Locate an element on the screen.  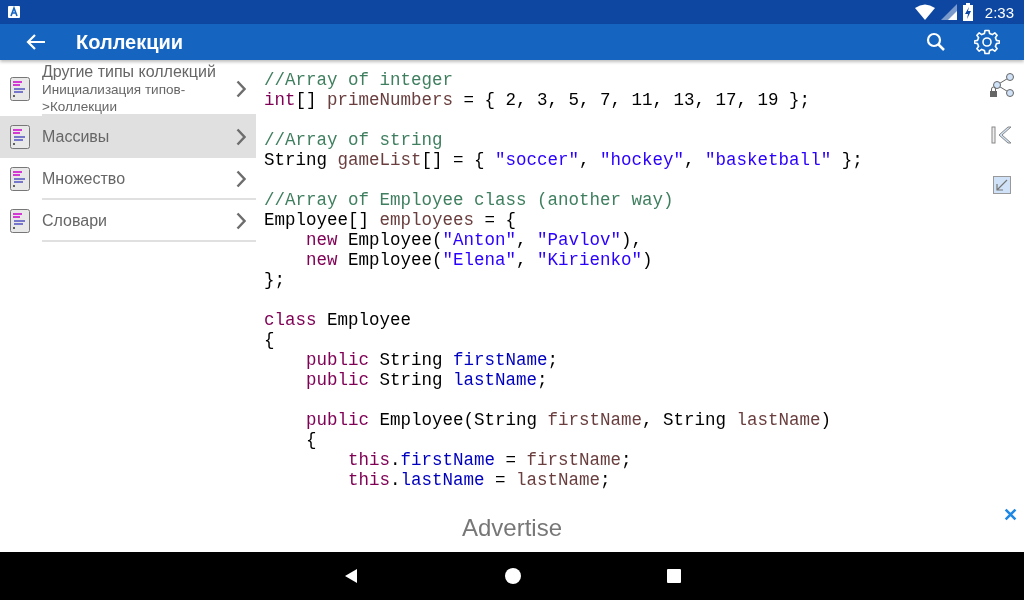
code-line: String gameList[] = { "soccer", "hockey", "basketball" }; is located at coordinates (564, 160).